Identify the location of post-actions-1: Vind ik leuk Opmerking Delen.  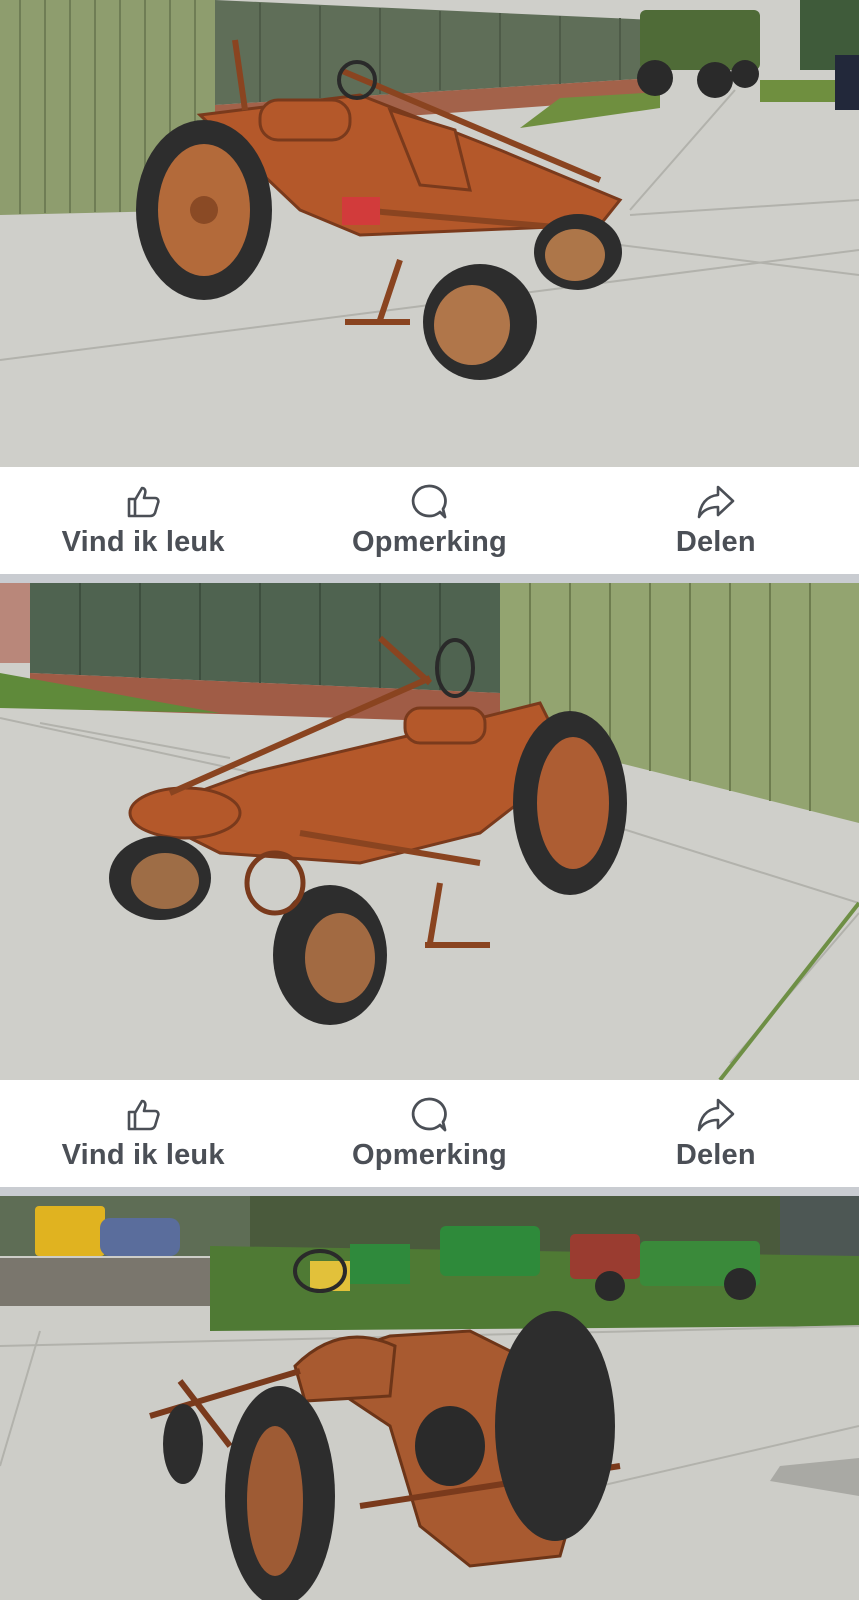
(429, 520).